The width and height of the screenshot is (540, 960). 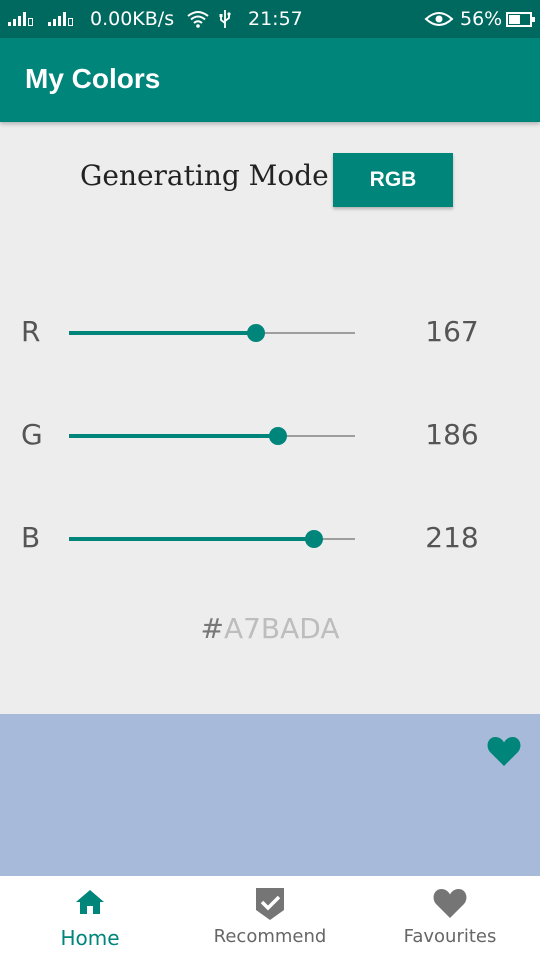 I want to click on status-bar: 0.00KB/s 21:57 56%, so click(x=270, y=19).